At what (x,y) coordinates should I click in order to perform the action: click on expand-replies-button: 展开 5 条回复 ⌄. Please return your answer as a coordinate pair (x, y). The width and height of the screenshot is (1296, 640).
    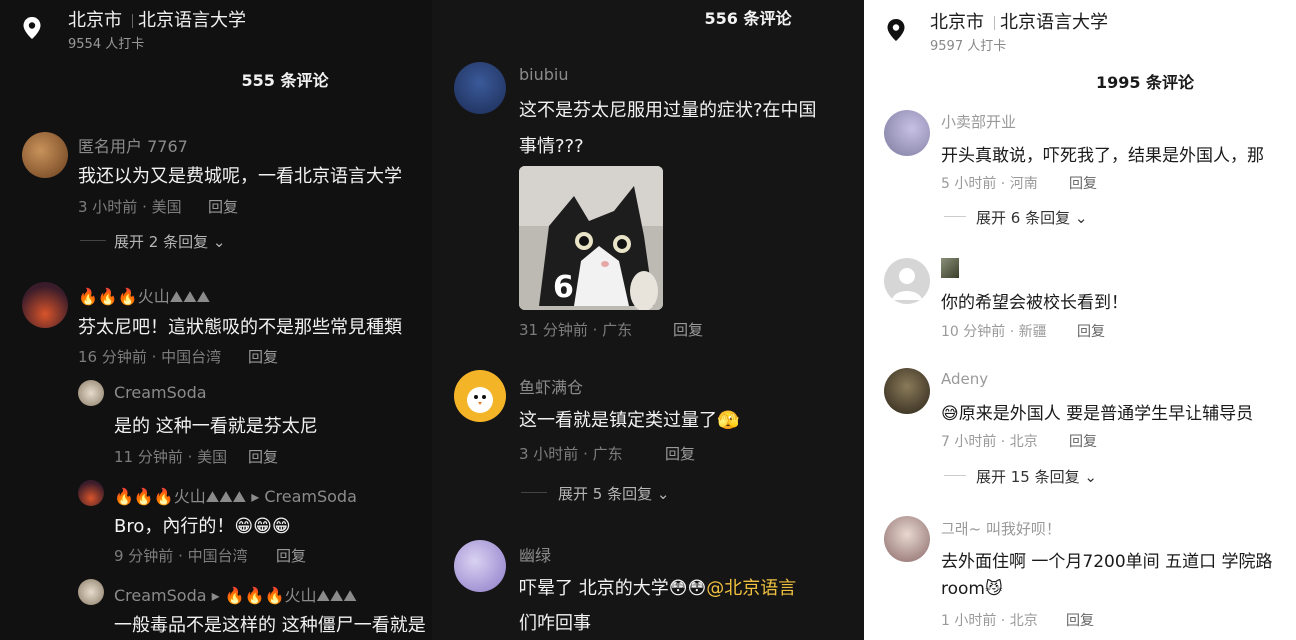
    Looking at the image, I should click on (613, 493).